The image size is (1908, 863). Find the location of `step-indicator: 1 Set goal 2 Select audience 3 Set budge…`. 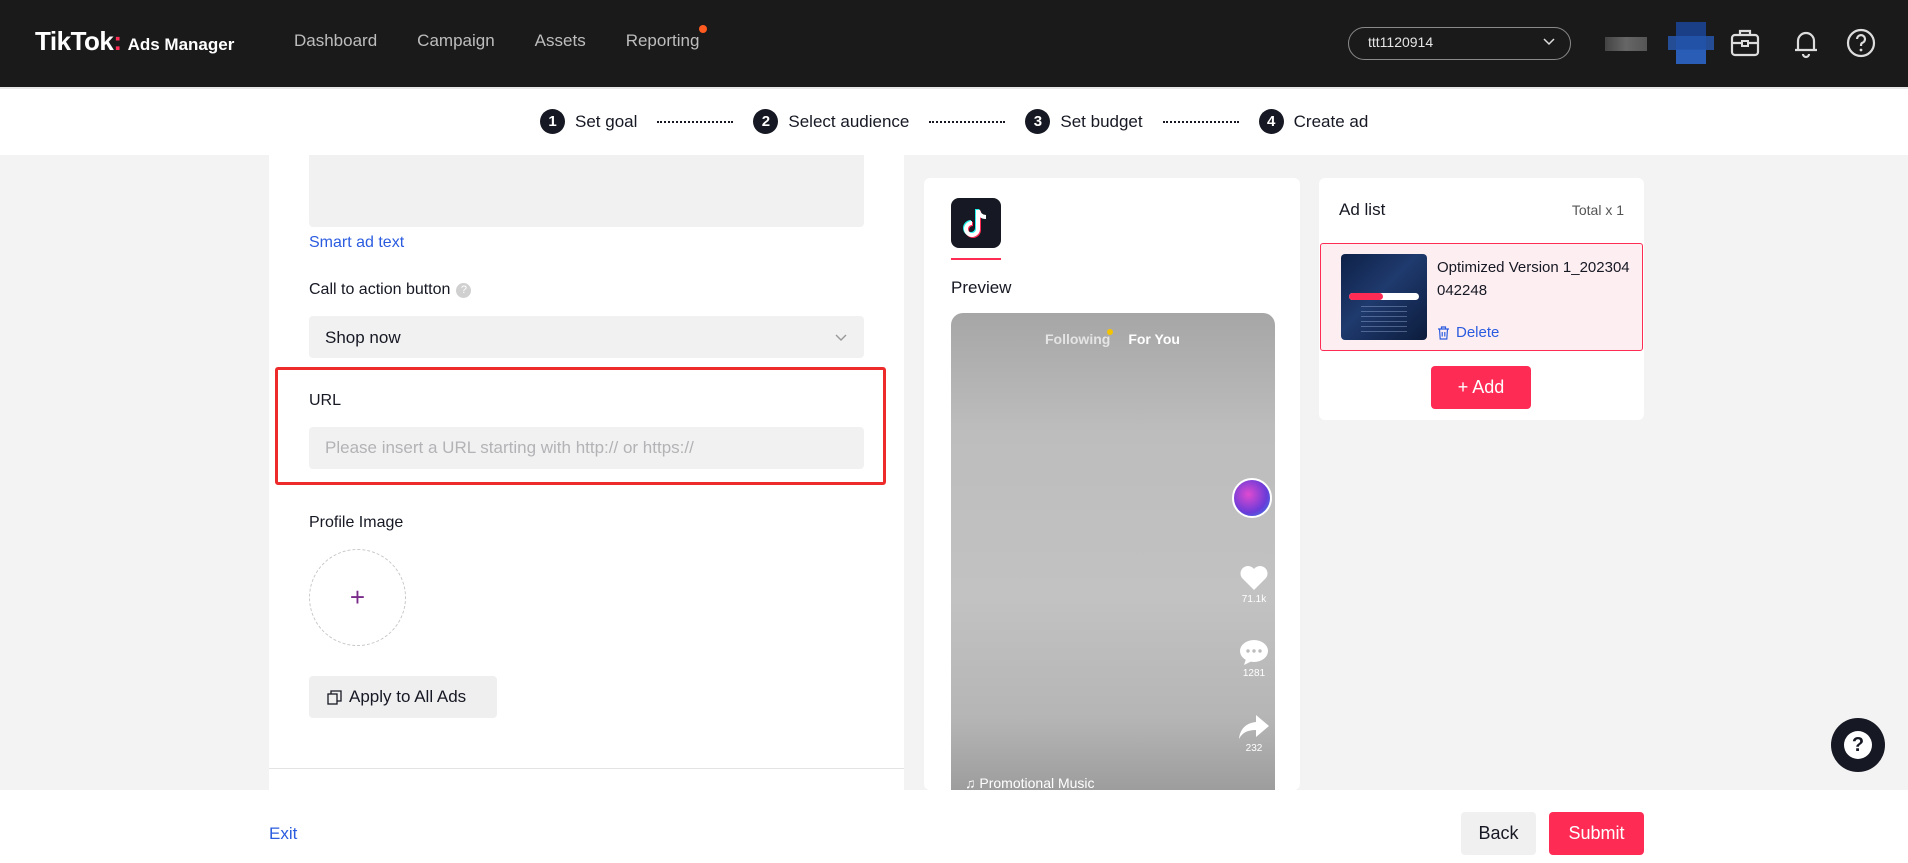

step-indicator: 1 Set goal 2 Select audience 3 Set budge… is located at coordinates (954, 121).